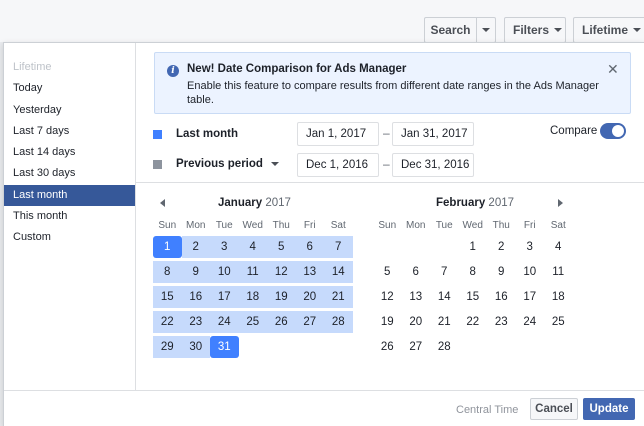 The image size is (644, 426). Describe the element at coordinates (162, 203) in the screenshot. I see `previous-month-arrow-icon` at that location.